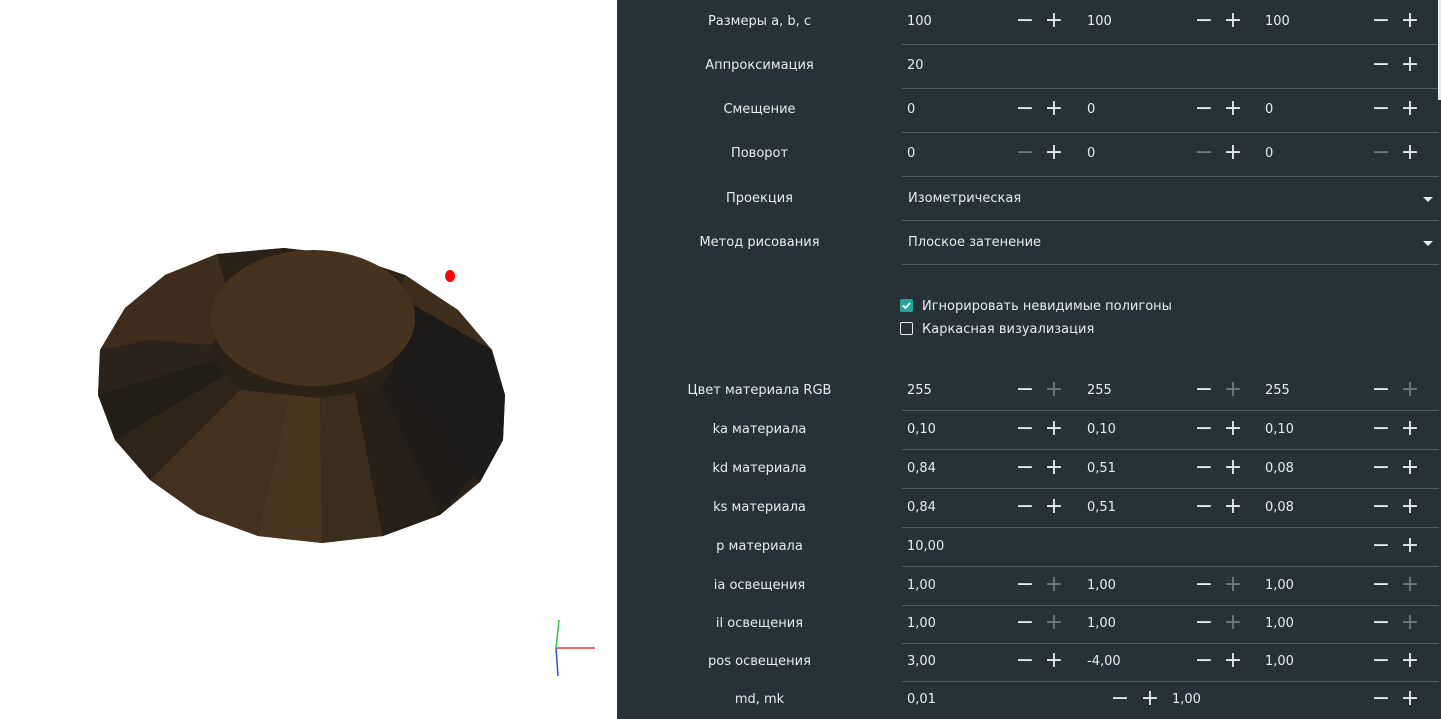 The width and height of the screenshot is (1441, 719). What do you see at coordinates (1204, 585) in the screenshot?
I see `minus-button-ia-2: −` at bounding box center [1204, 585].